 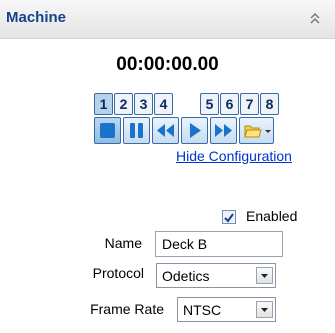 I want to click on deck-button-7: 7, so click(x=249, y=104).